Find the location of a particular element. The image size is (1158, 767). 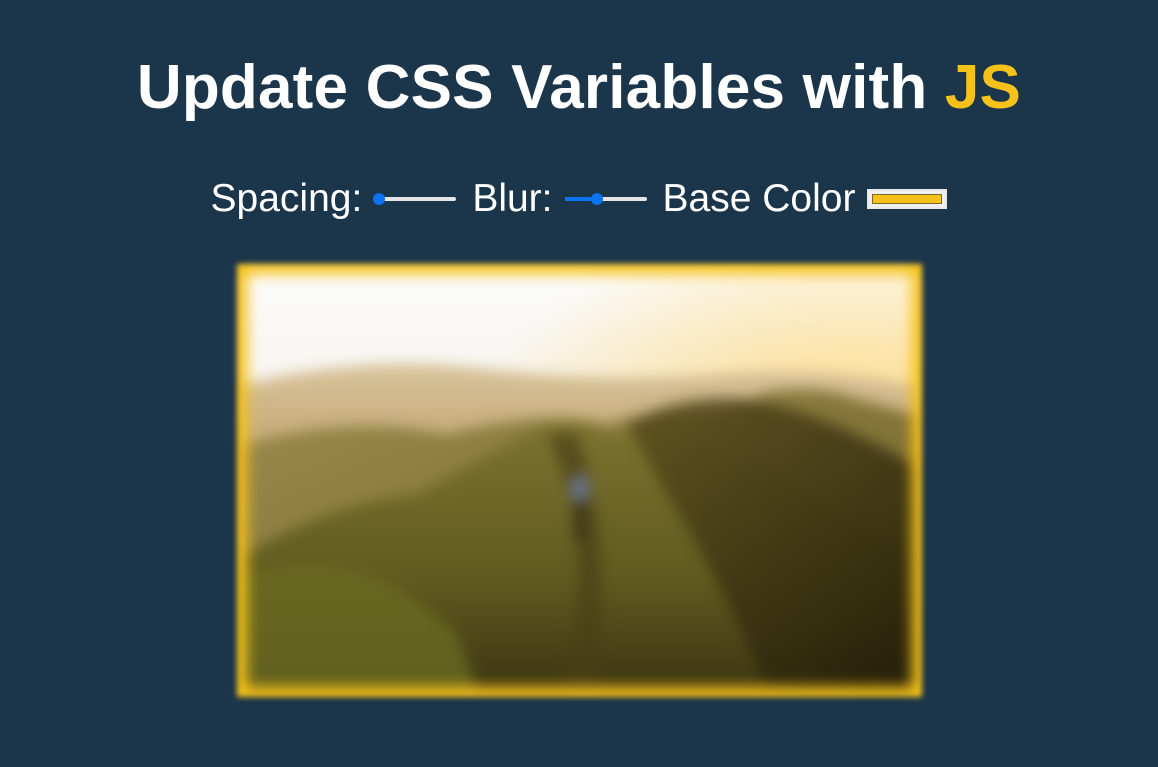

controls-bar: Spacing: Blur: Base Color is located at coordinates (579, 199).